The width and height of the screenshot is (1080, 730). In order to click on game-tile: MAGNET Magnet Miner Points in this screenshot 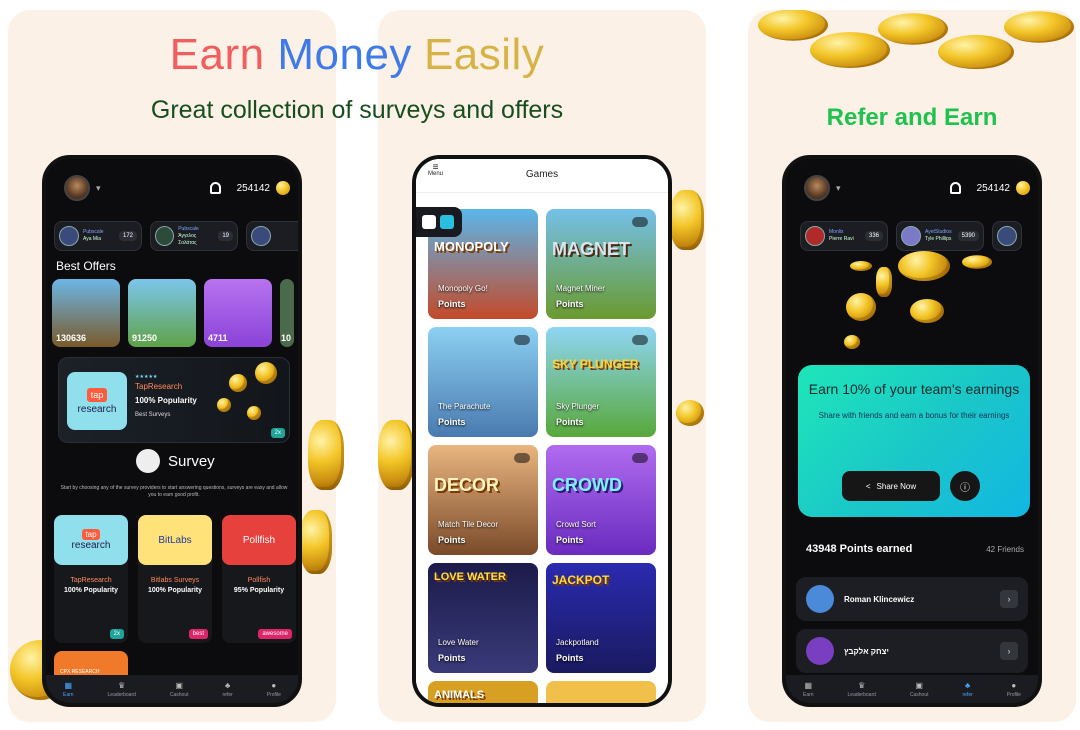, I will do `click(601, 264)`.